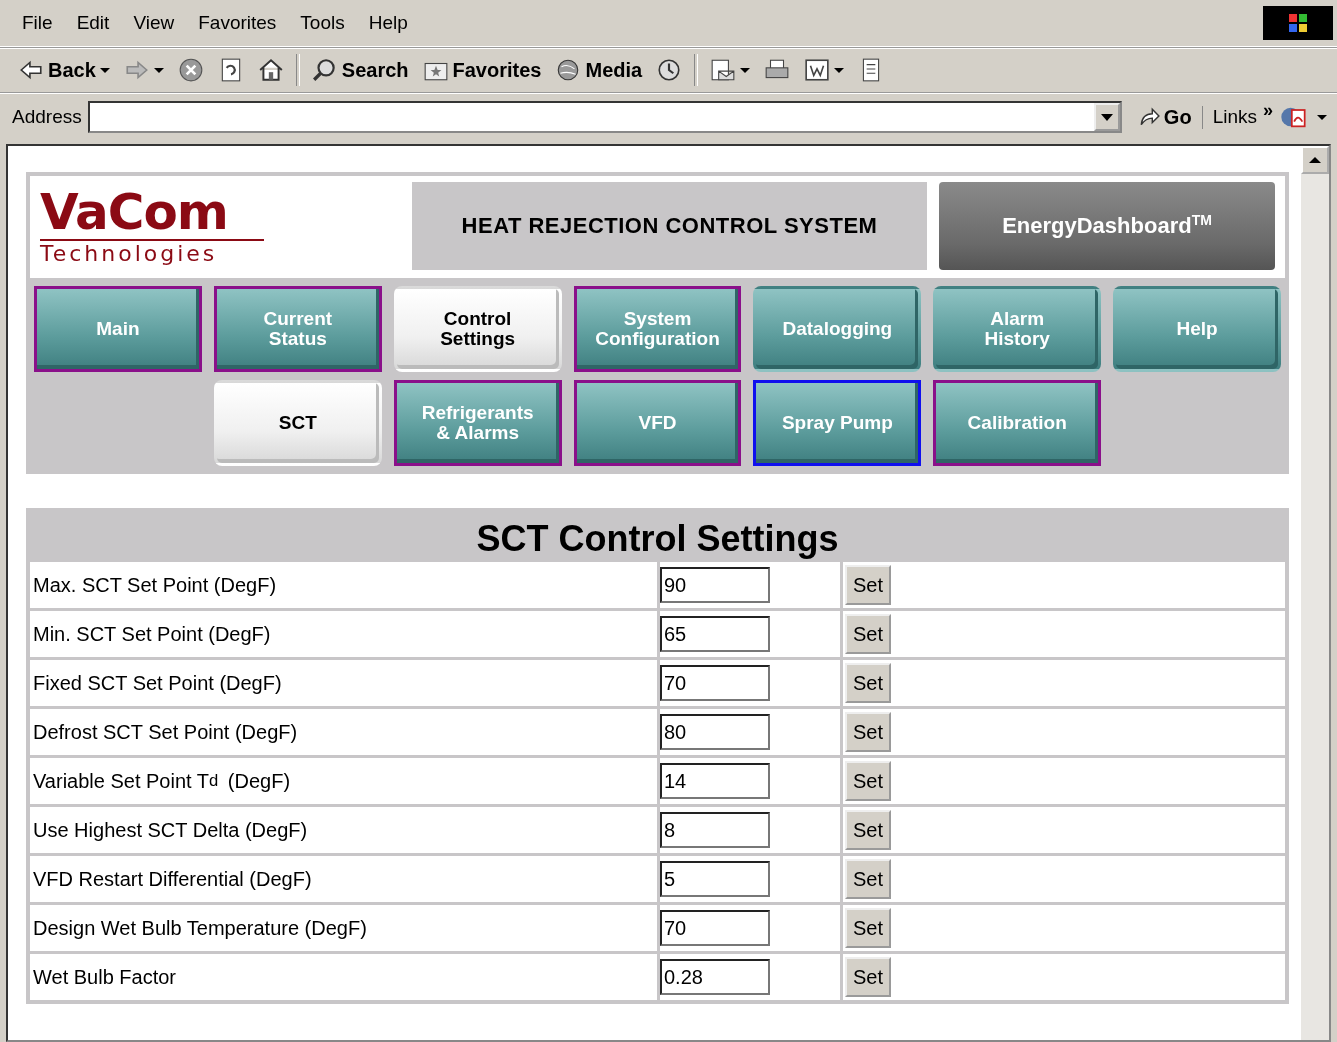 The height and width of the screenshot is (1042, 1337). Describe the element at coordinates (360, 70) in the screenshot. I see `search-button: Search` at that location.